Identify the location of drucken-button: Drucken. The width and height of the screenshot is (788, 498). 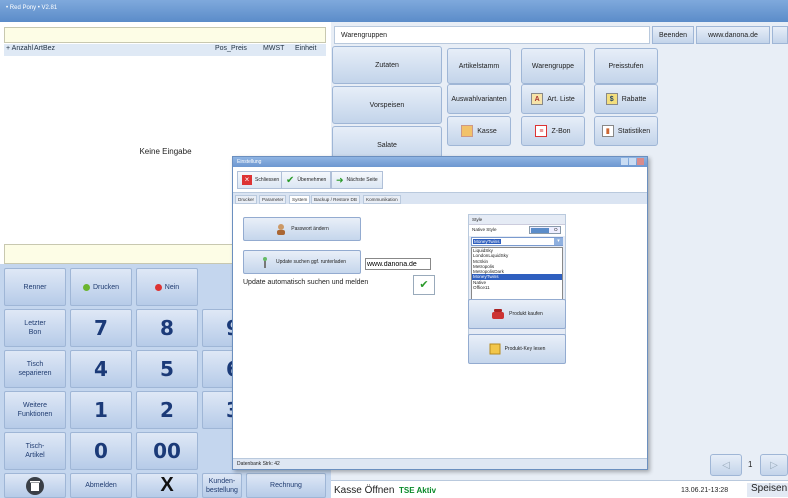
(101, 287).